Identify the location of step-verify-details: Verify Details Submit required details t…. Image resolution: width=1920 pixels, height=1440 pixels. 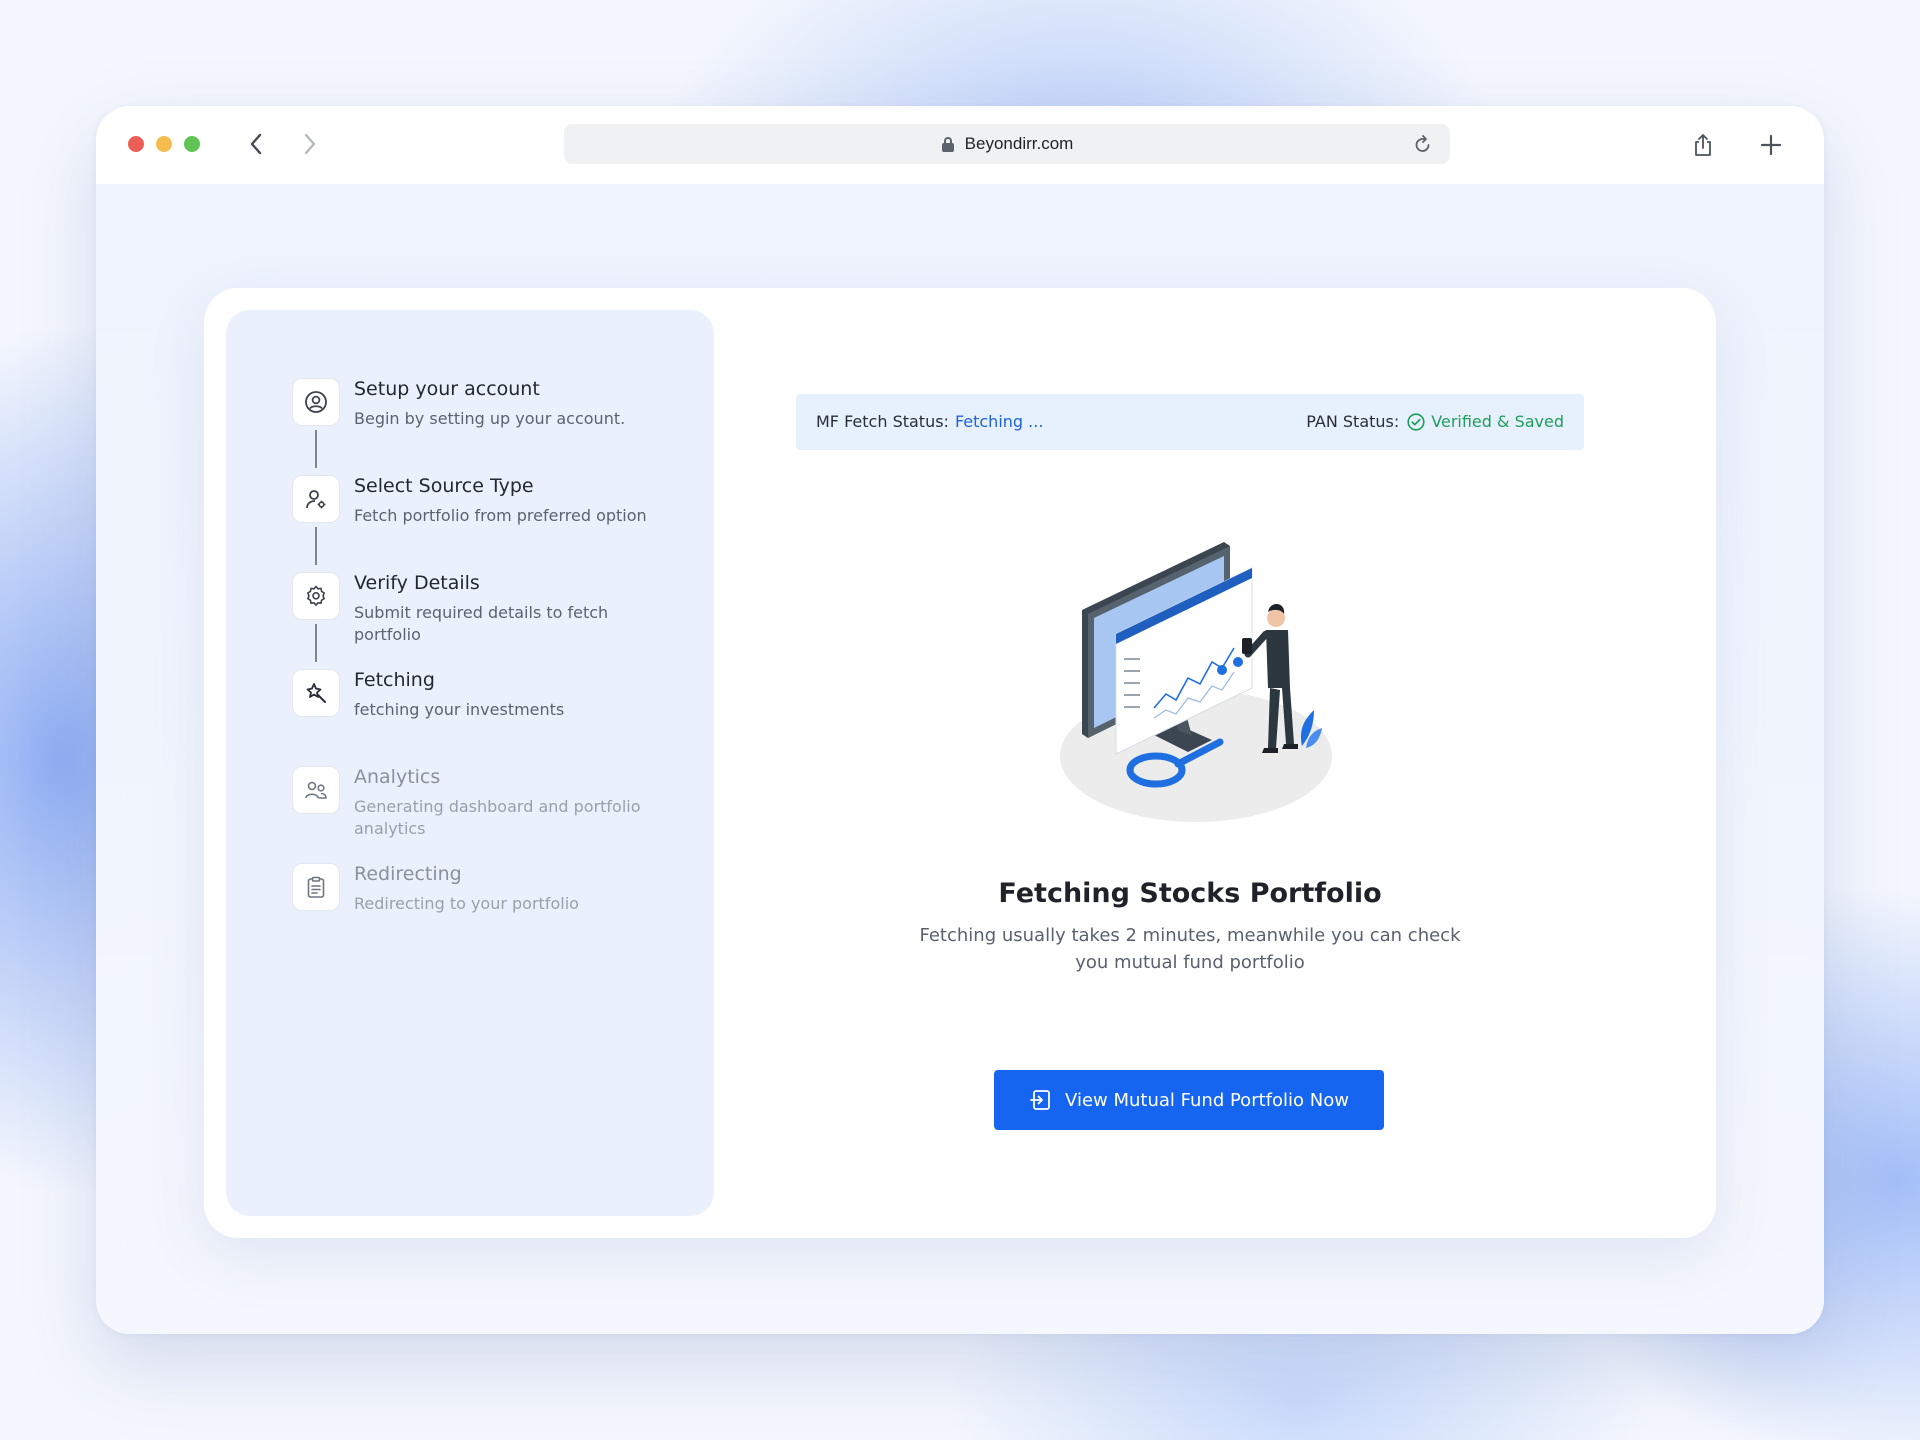
(492, 608).